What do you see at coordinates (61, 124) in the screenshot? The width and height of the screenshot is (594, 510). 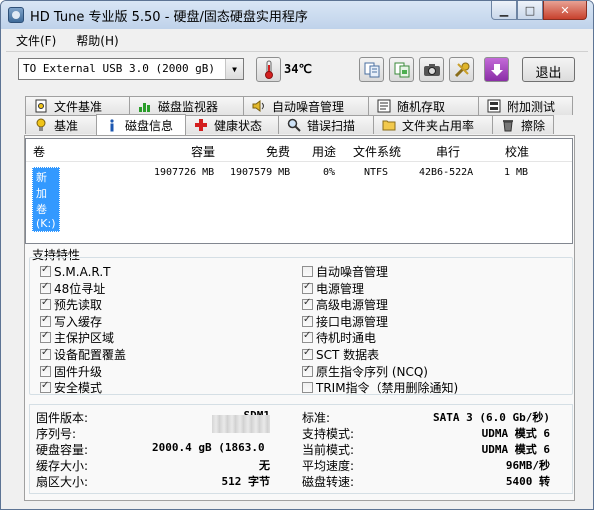 I see `tab-benchmark: 基准` at bounding box center [61, 124].